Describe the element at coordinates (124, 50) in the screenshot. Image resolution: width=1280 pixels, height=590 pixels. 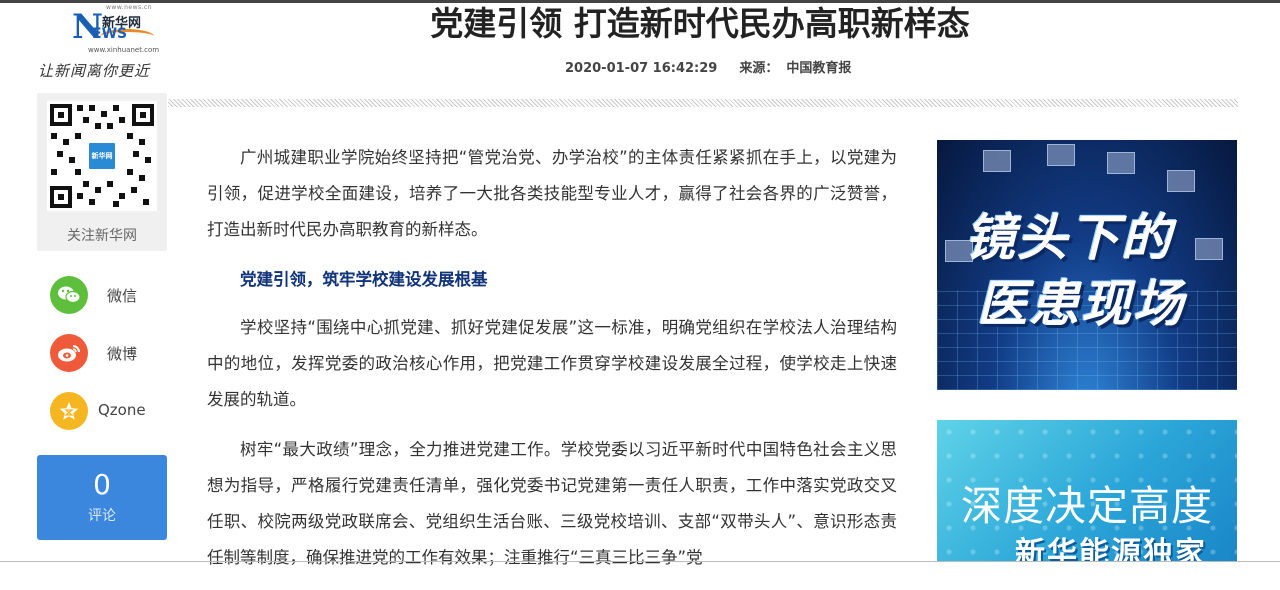
I see `logo-url: www.xinhuanet.com` at that location.